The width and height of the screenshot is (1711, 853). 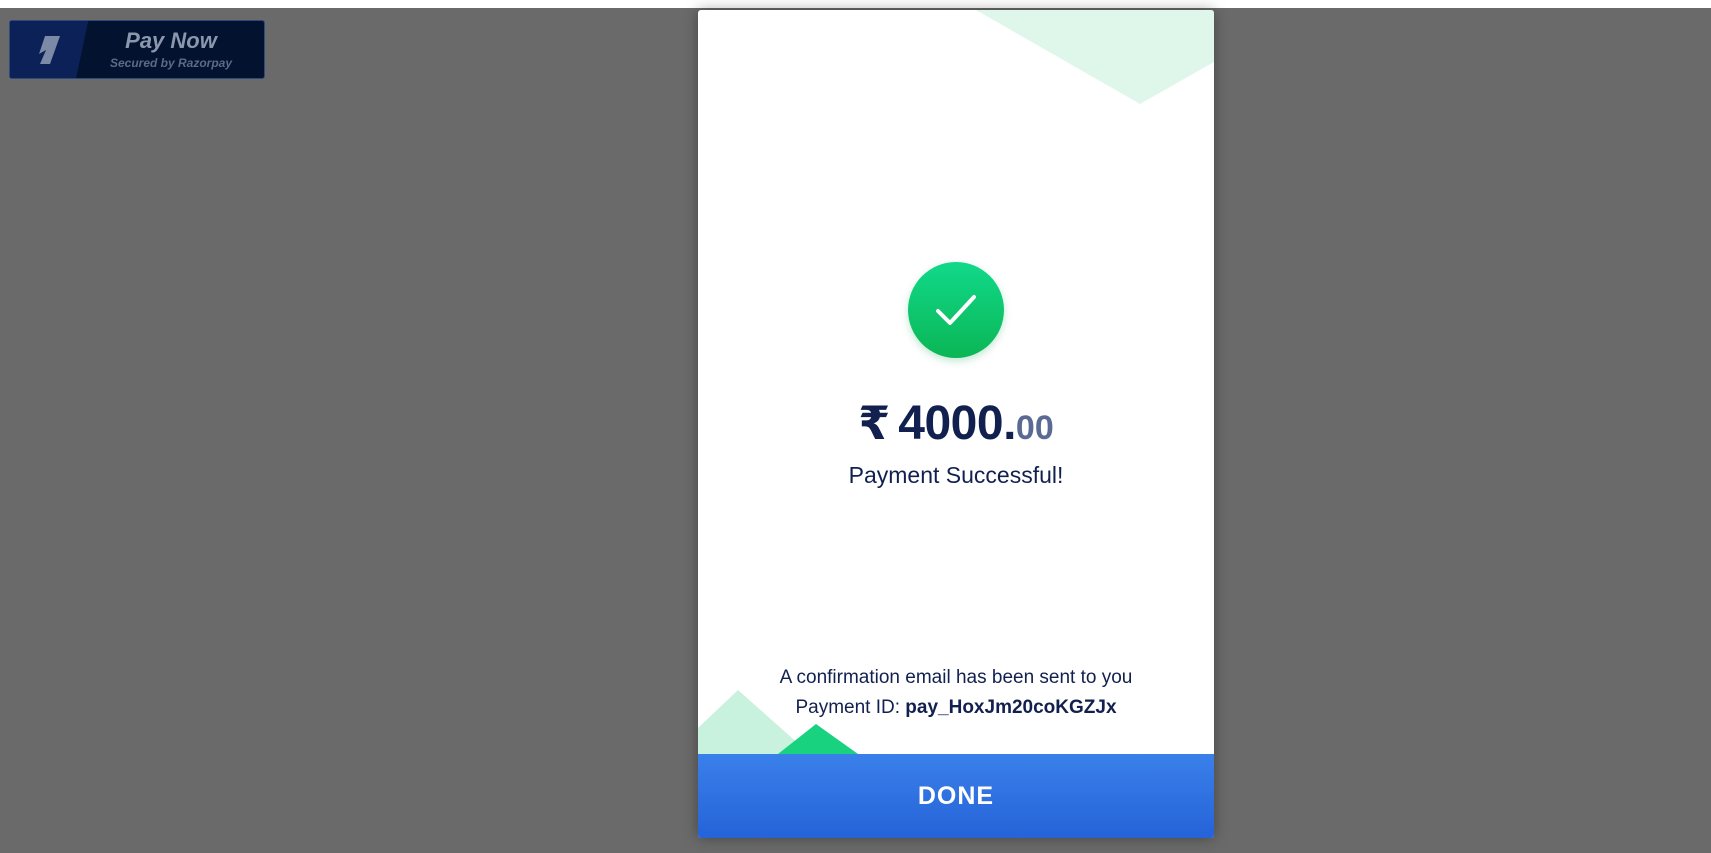 I want to click on payment-status-text: Payment Successful!, so click(x=956, y=475).